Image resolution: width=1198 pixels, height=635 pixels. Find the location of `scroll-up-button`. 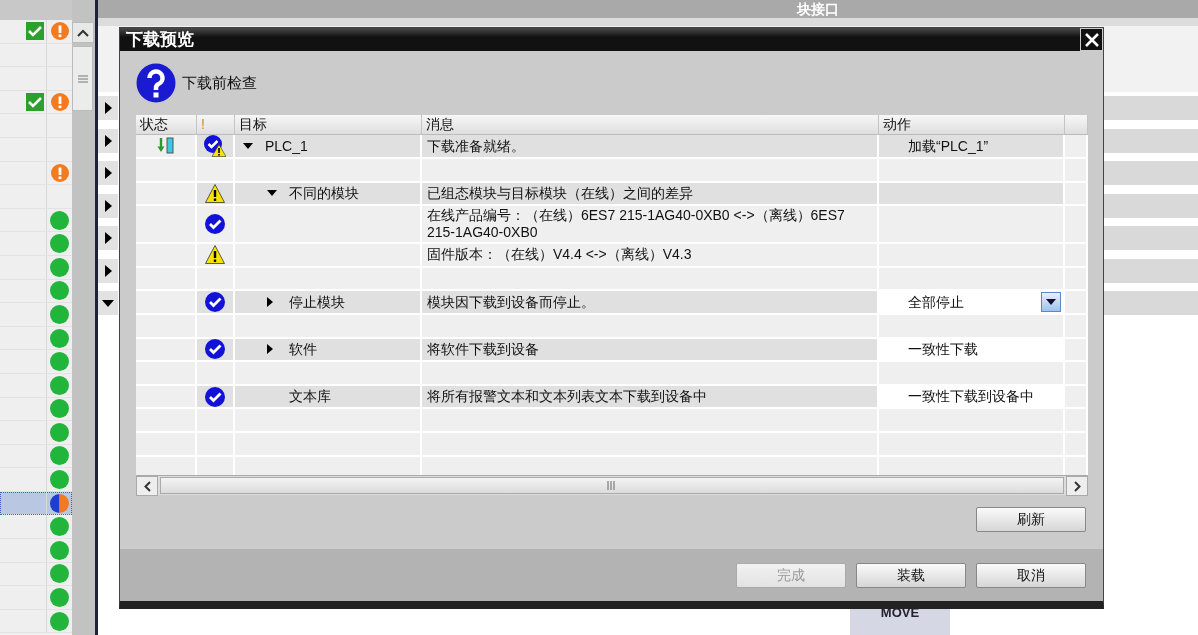

scroll-up-button is located at coordinates (83, 32).